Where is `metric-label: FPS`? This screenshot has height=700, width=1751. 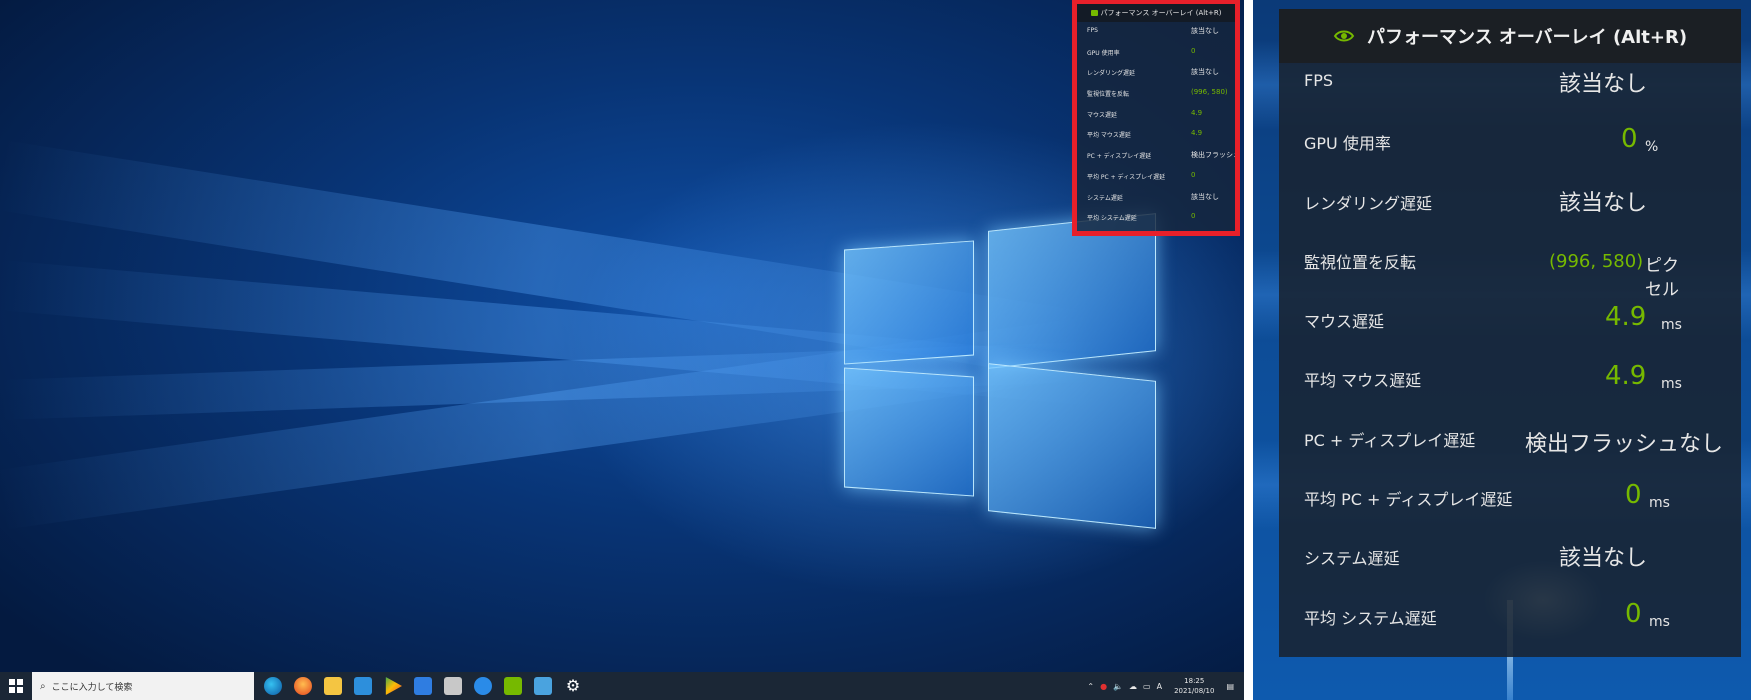
metric-label: FPS is located at coordinates (1319, 80).